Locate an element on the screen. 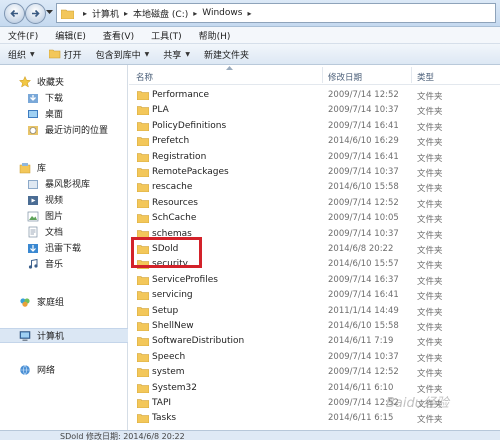 The width and height of the screenshot is (500, 440). nav-videos: 视频 is located at coordinates (44, 199).